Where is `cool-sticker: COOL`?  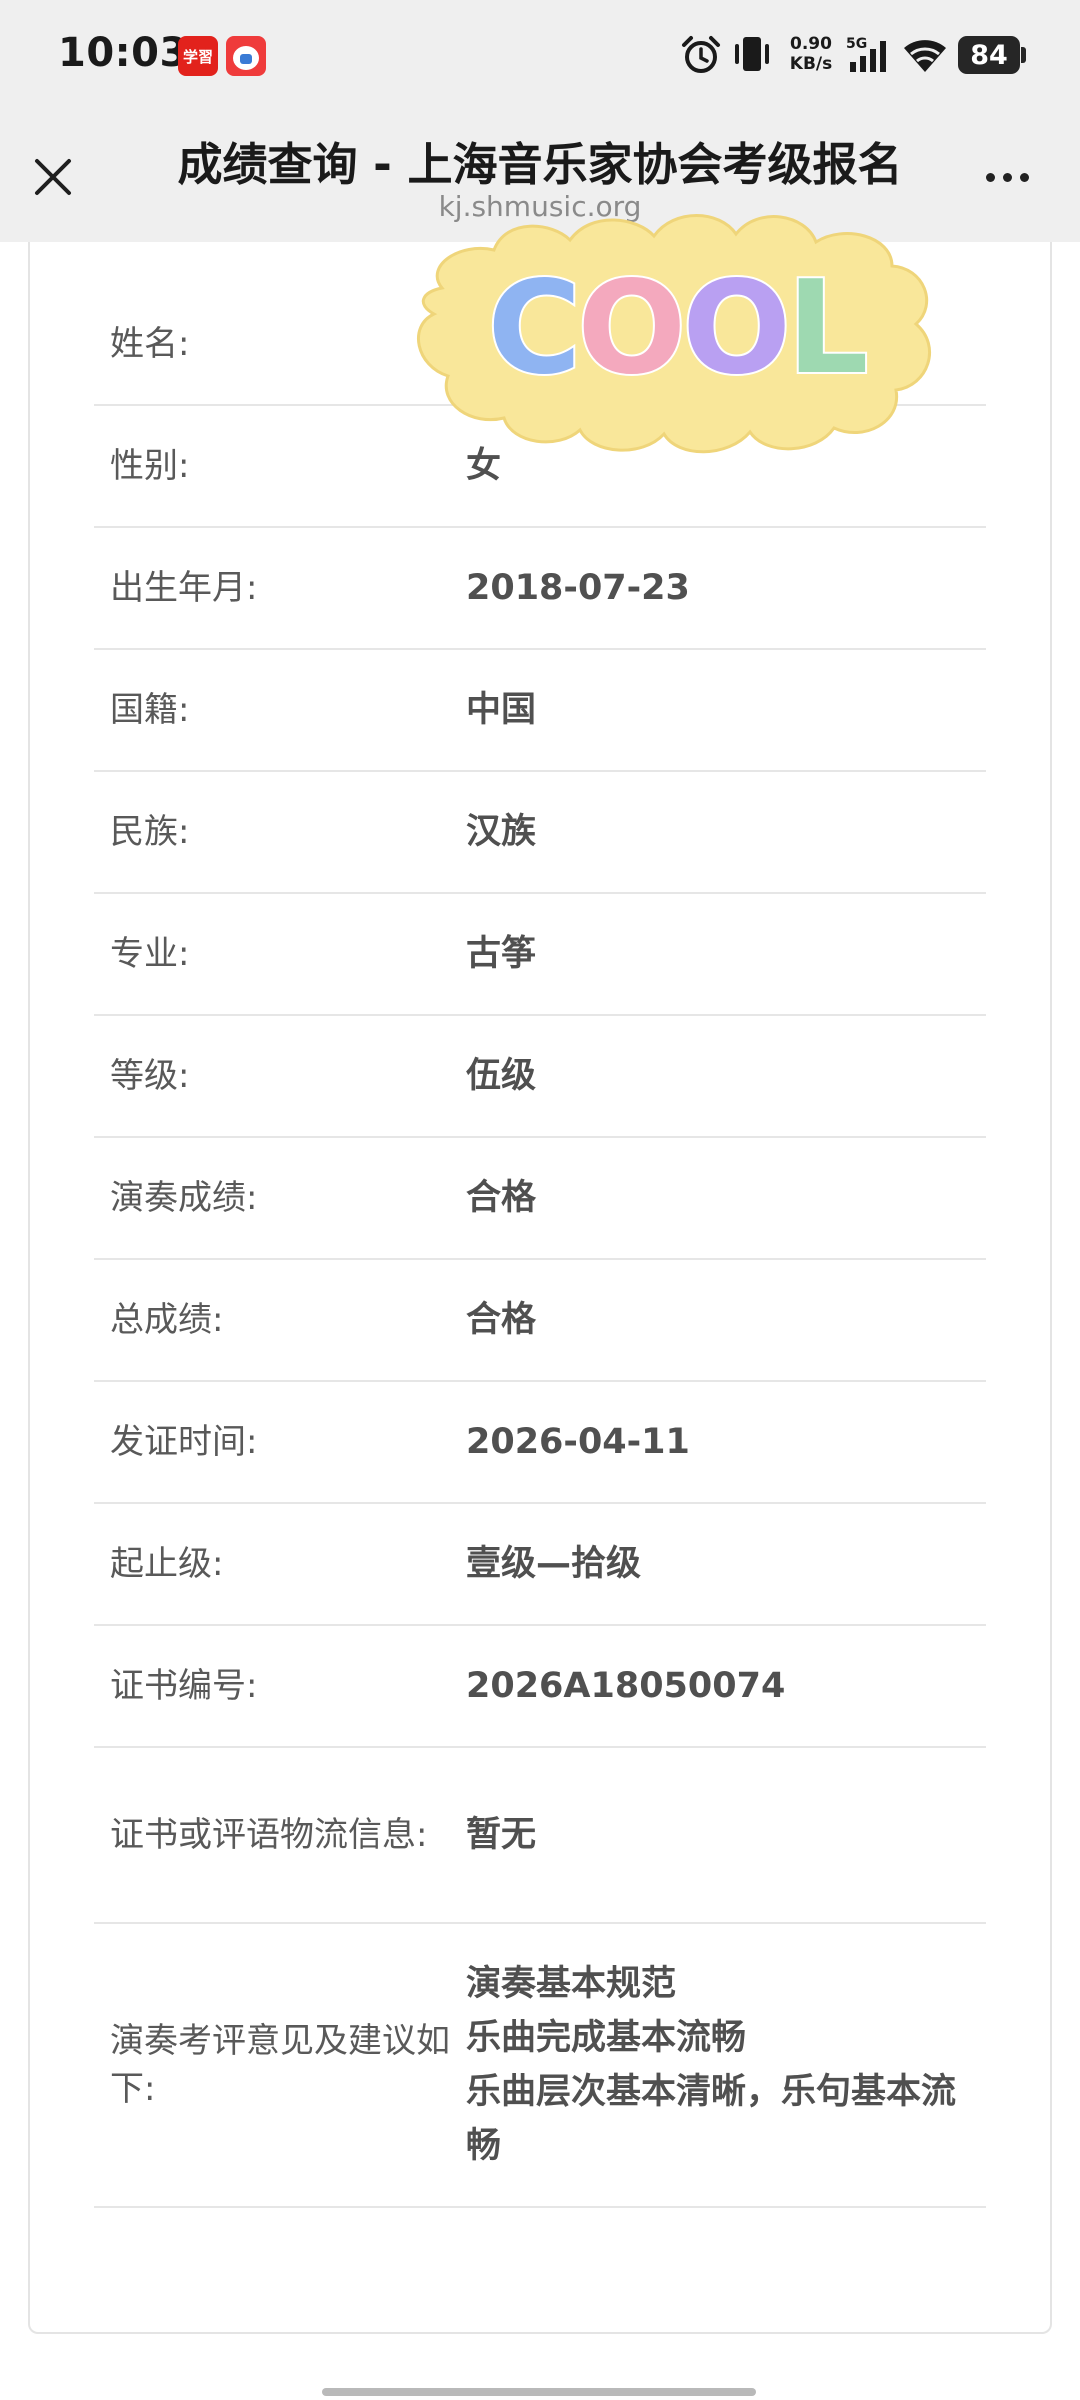
cool-sticker: COOL is located at coordinates (674, 334).